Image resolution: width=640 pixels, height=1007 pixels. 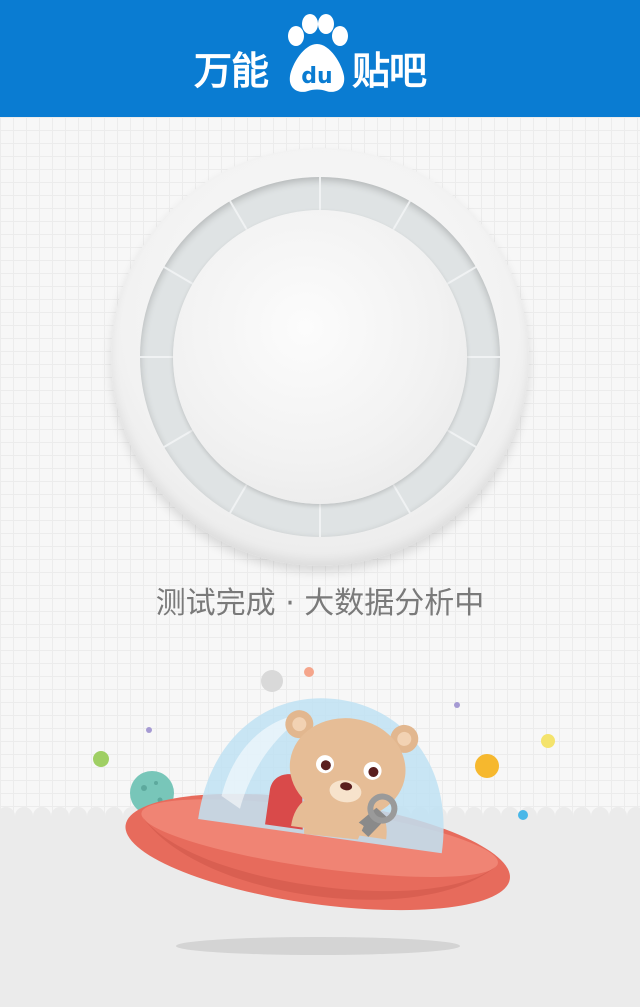 What do you see at coordinates (389, 71) in the screenshot?
I see `logo-text-right: 贴吧` at bounding box center [389, 71].